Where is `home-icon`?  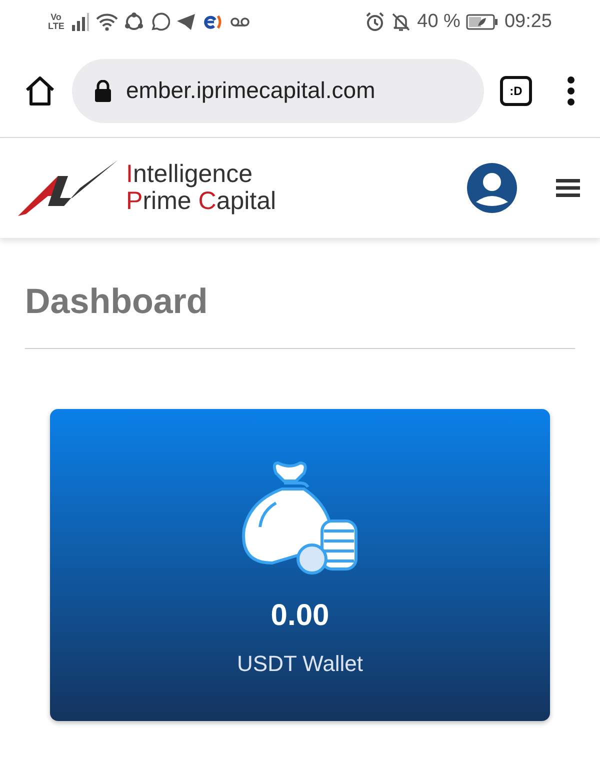
home-icon is located at coordinates (40, 91).